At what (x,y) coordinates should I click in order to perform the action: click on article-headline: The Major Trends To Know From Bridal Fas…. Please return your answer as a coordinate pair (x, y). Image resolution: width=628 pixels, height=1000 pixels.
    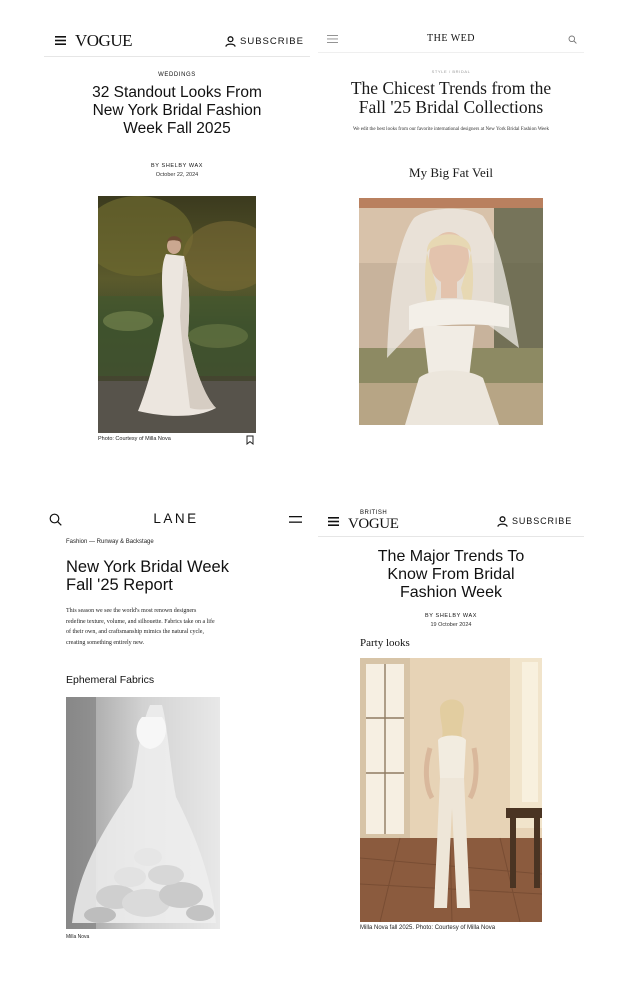
    Looking at the image, I should click on (451, 574).